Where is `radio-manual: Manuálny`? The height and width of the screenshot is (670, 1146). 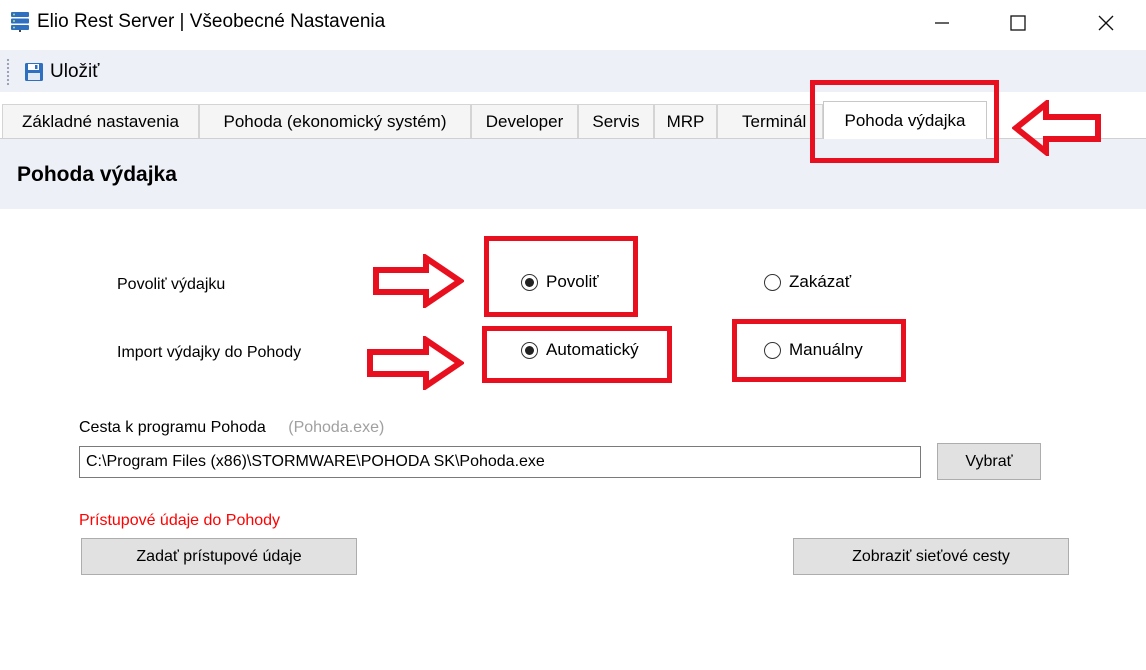
radio-manual: Manuálny is located at coordinates (813, 350).